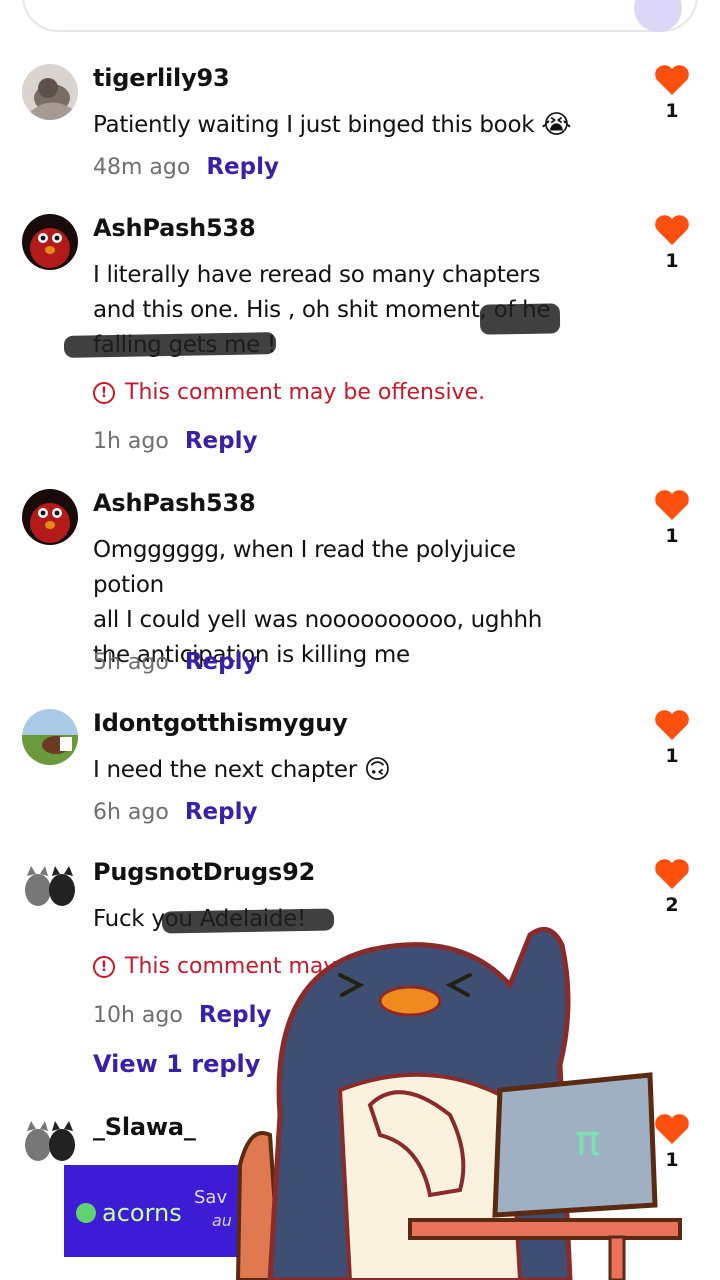 This screenshot has width=720, height=1280. I want to click on comment-username: tigerlily93, so click(161, 78).